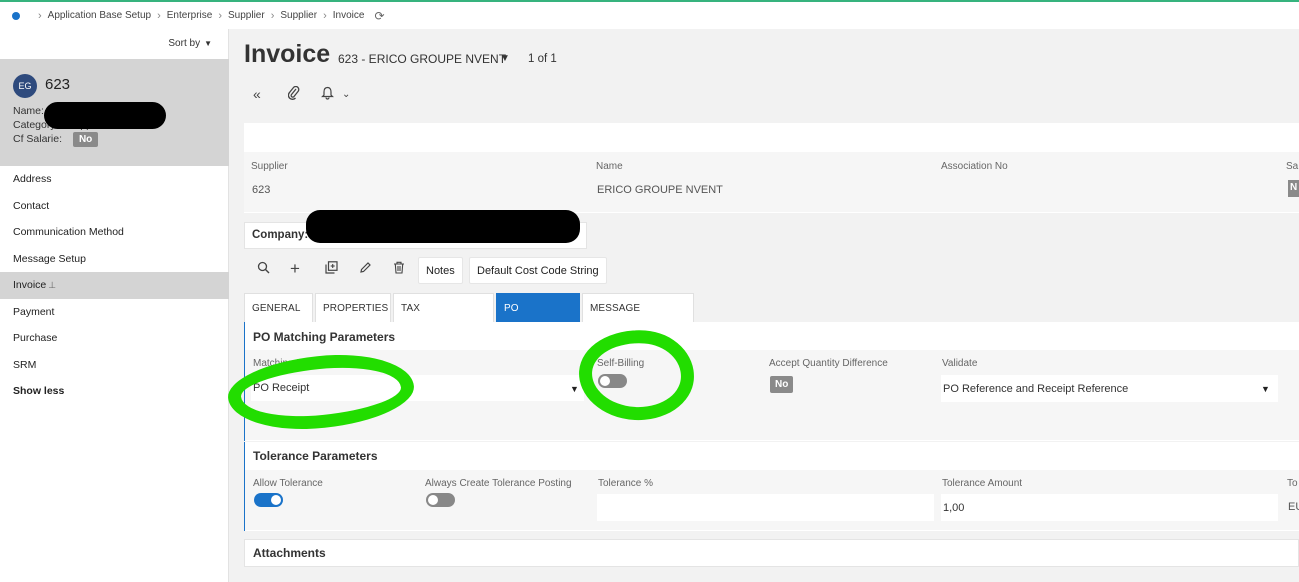 This screenshot has height=582, width=1299. I want to click on attachments-section: Attachments, so click(771, 553).